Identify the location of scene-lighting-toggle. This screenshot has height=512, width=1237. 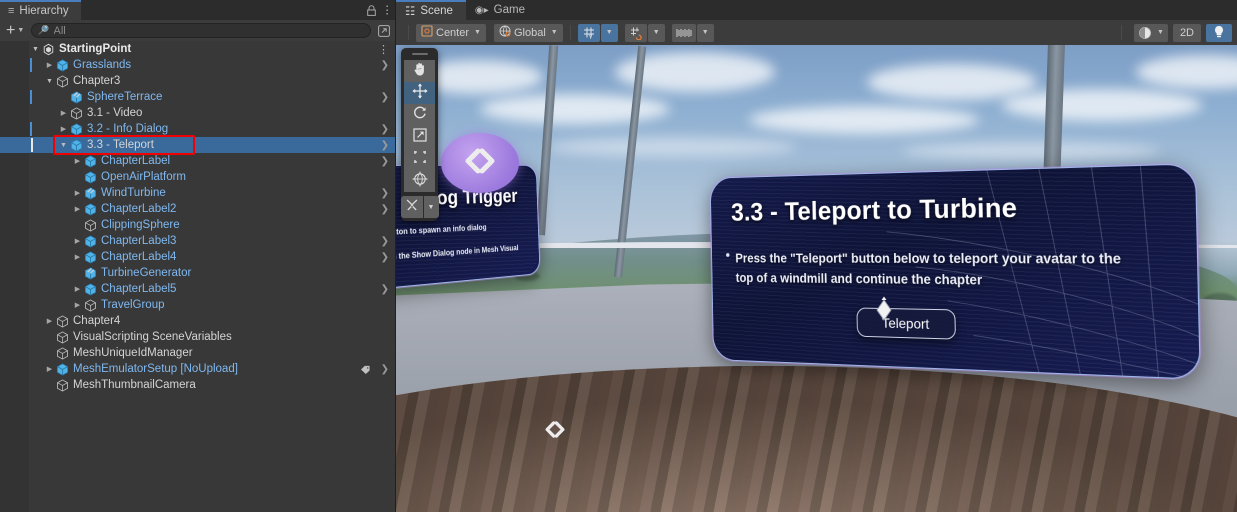
(1219, 32).